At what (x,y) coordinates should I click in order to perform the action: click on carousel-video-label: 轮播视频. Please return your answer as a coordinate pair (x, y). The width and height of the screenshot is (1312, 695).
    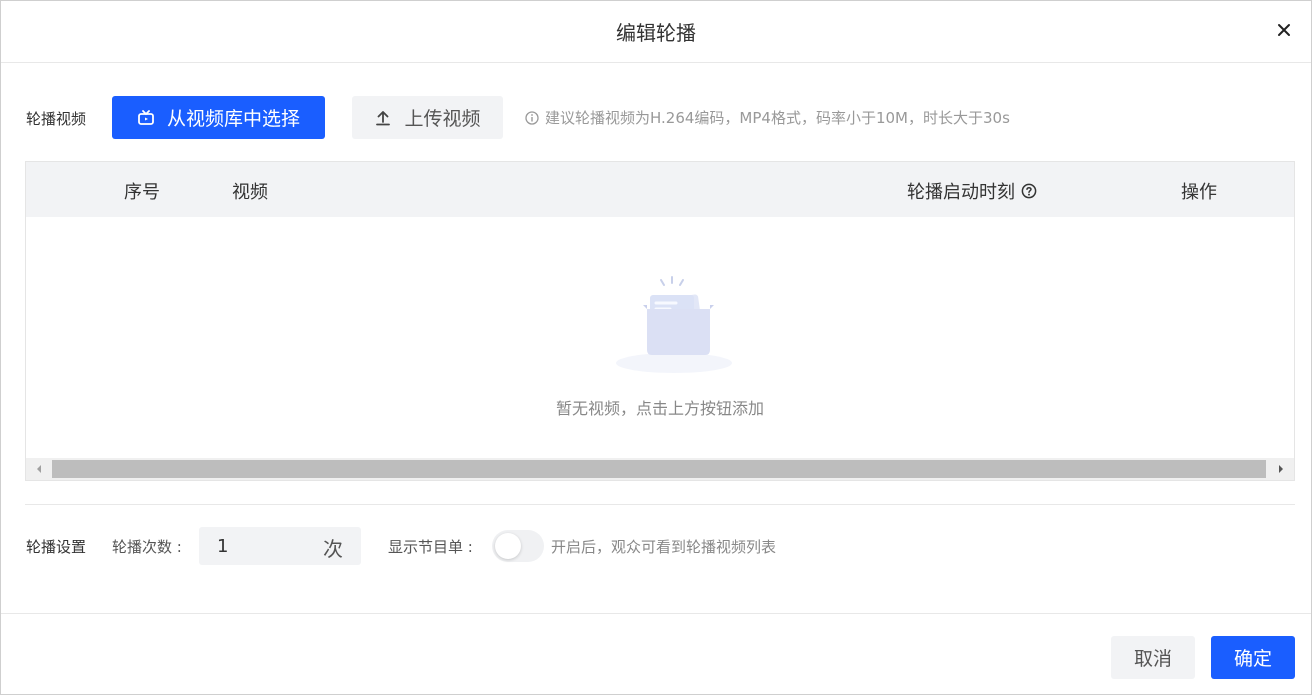
    Looking at the image, I should click on (56, 119).